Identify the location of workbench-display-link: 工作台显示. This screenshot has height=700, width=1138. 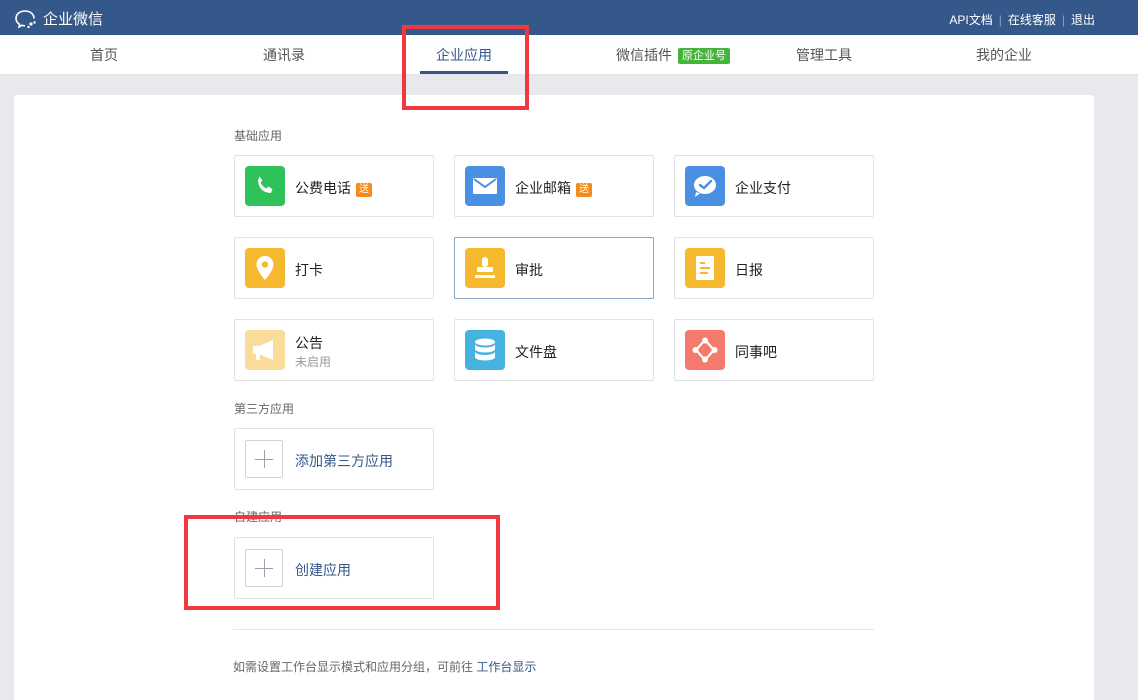
(506, 667).